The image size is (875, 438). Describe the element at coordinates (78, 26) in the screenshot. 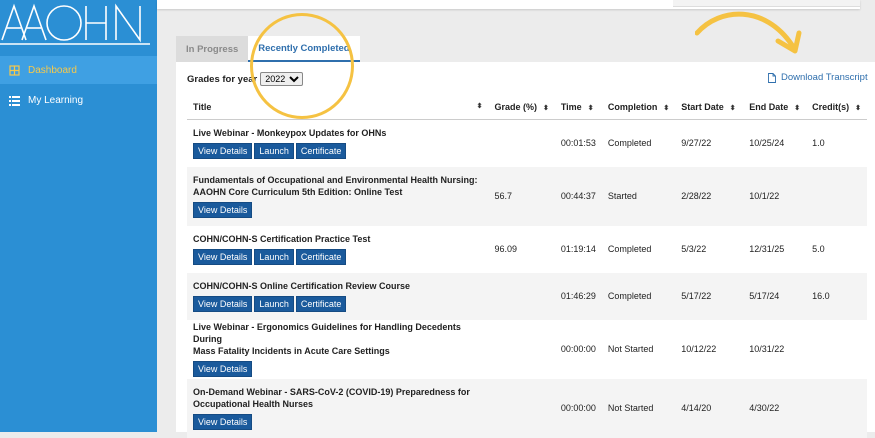

I see `aaohn-logo` at that location.